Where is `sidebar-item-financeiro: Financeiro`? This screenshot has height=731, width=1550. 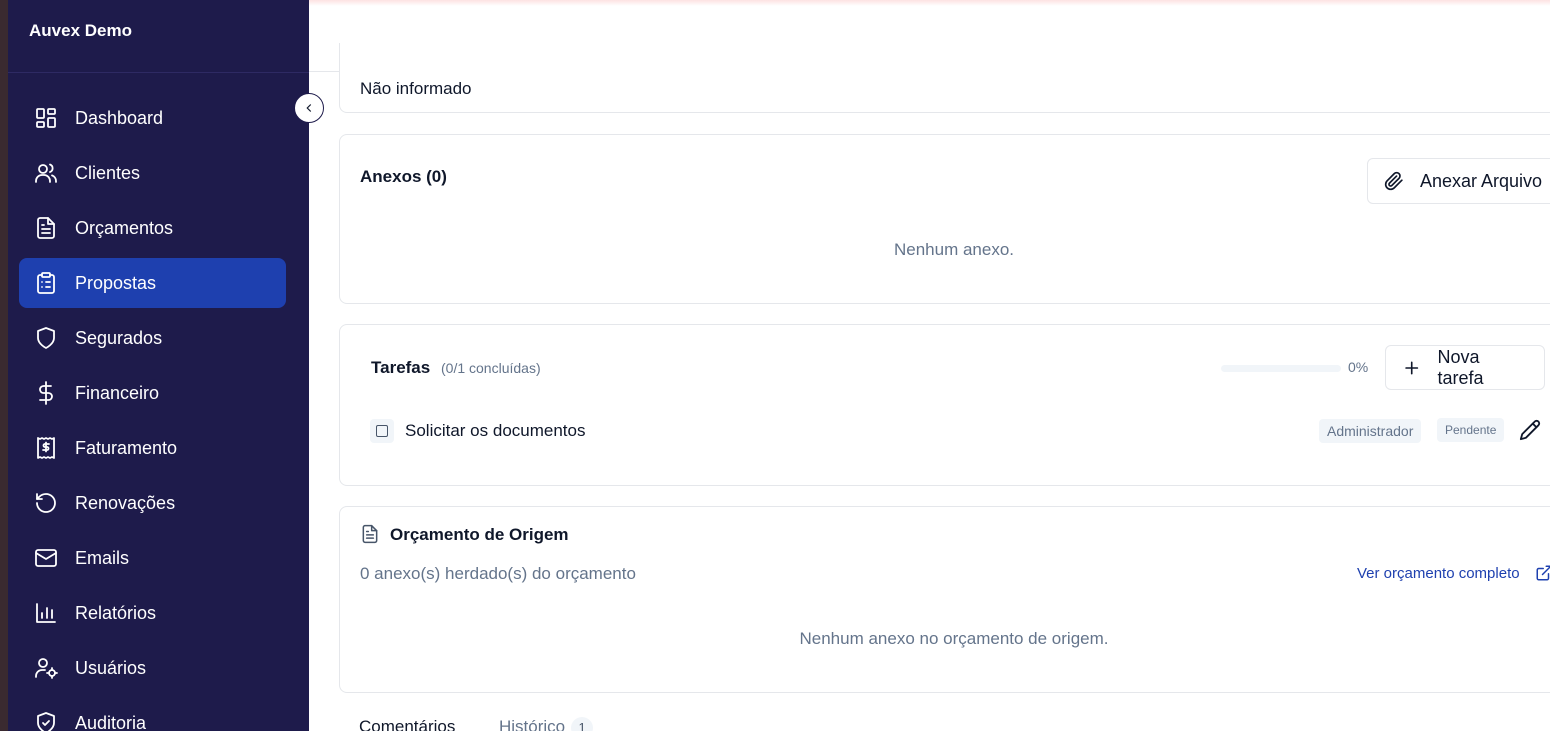 sidebar-item-financeiro: Financeiro is located at coordinates (152, 393).